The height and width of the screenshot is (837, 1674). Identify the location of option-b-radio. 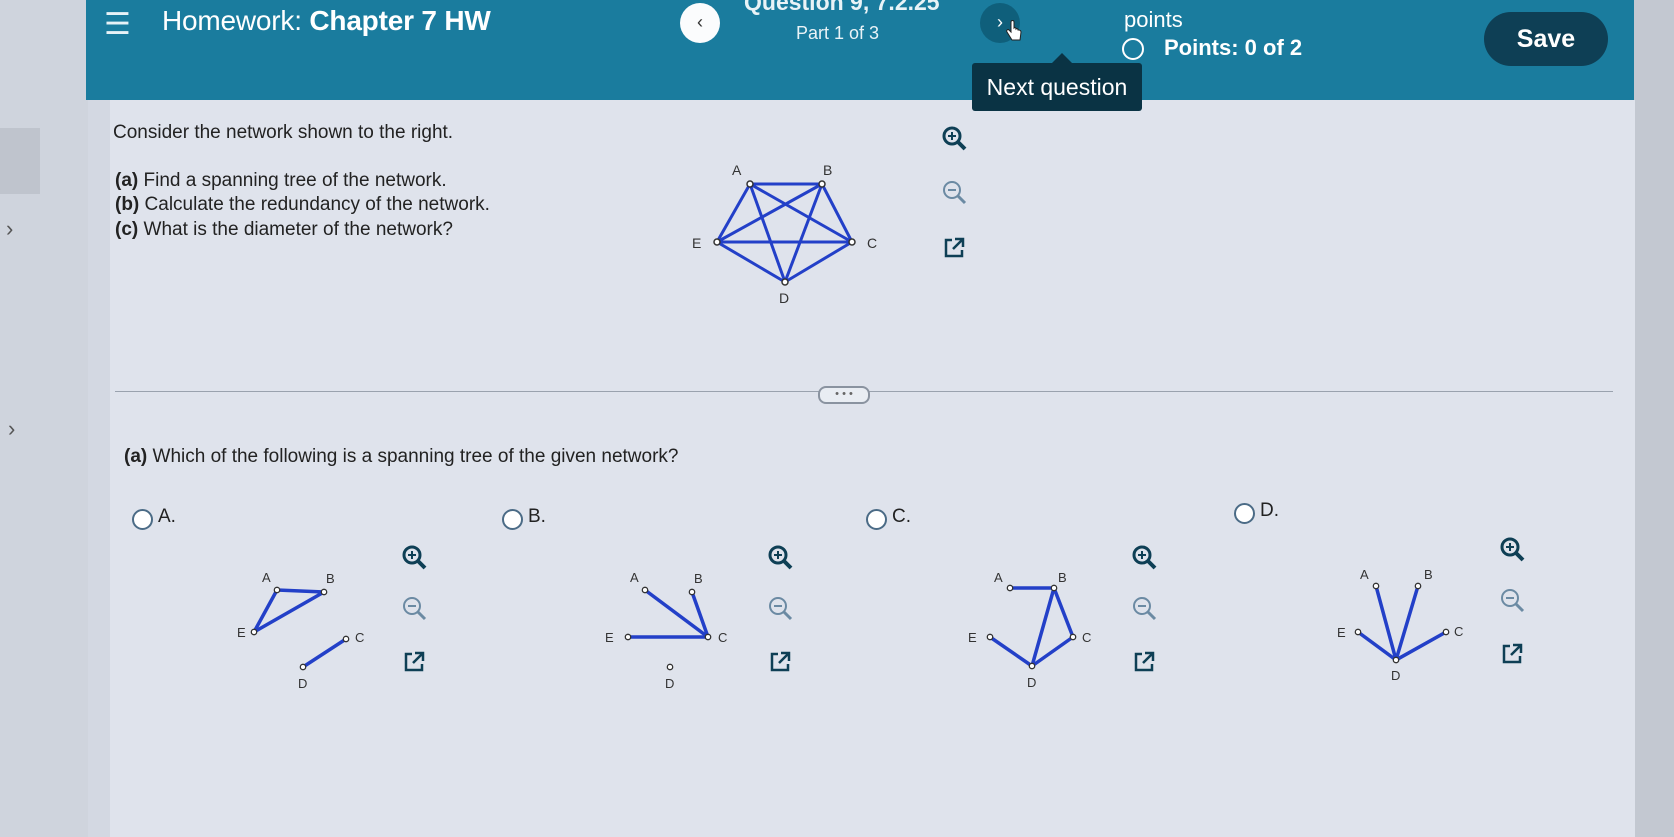
(512, 519).